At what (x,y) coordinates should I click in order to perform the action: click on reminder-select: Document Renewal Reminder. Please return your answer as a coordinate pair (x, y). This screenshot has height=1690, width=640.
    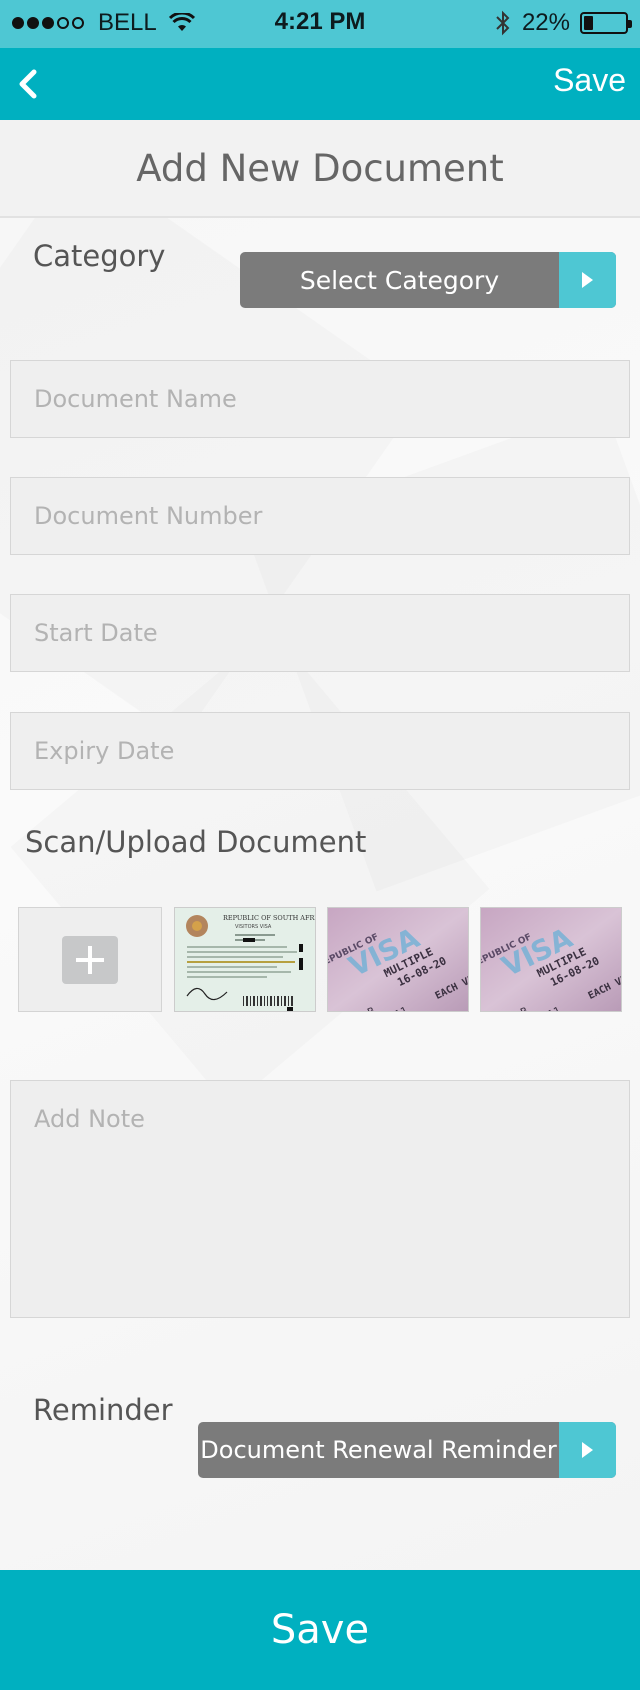
    Looking at the image, I should click on (407, 1450).